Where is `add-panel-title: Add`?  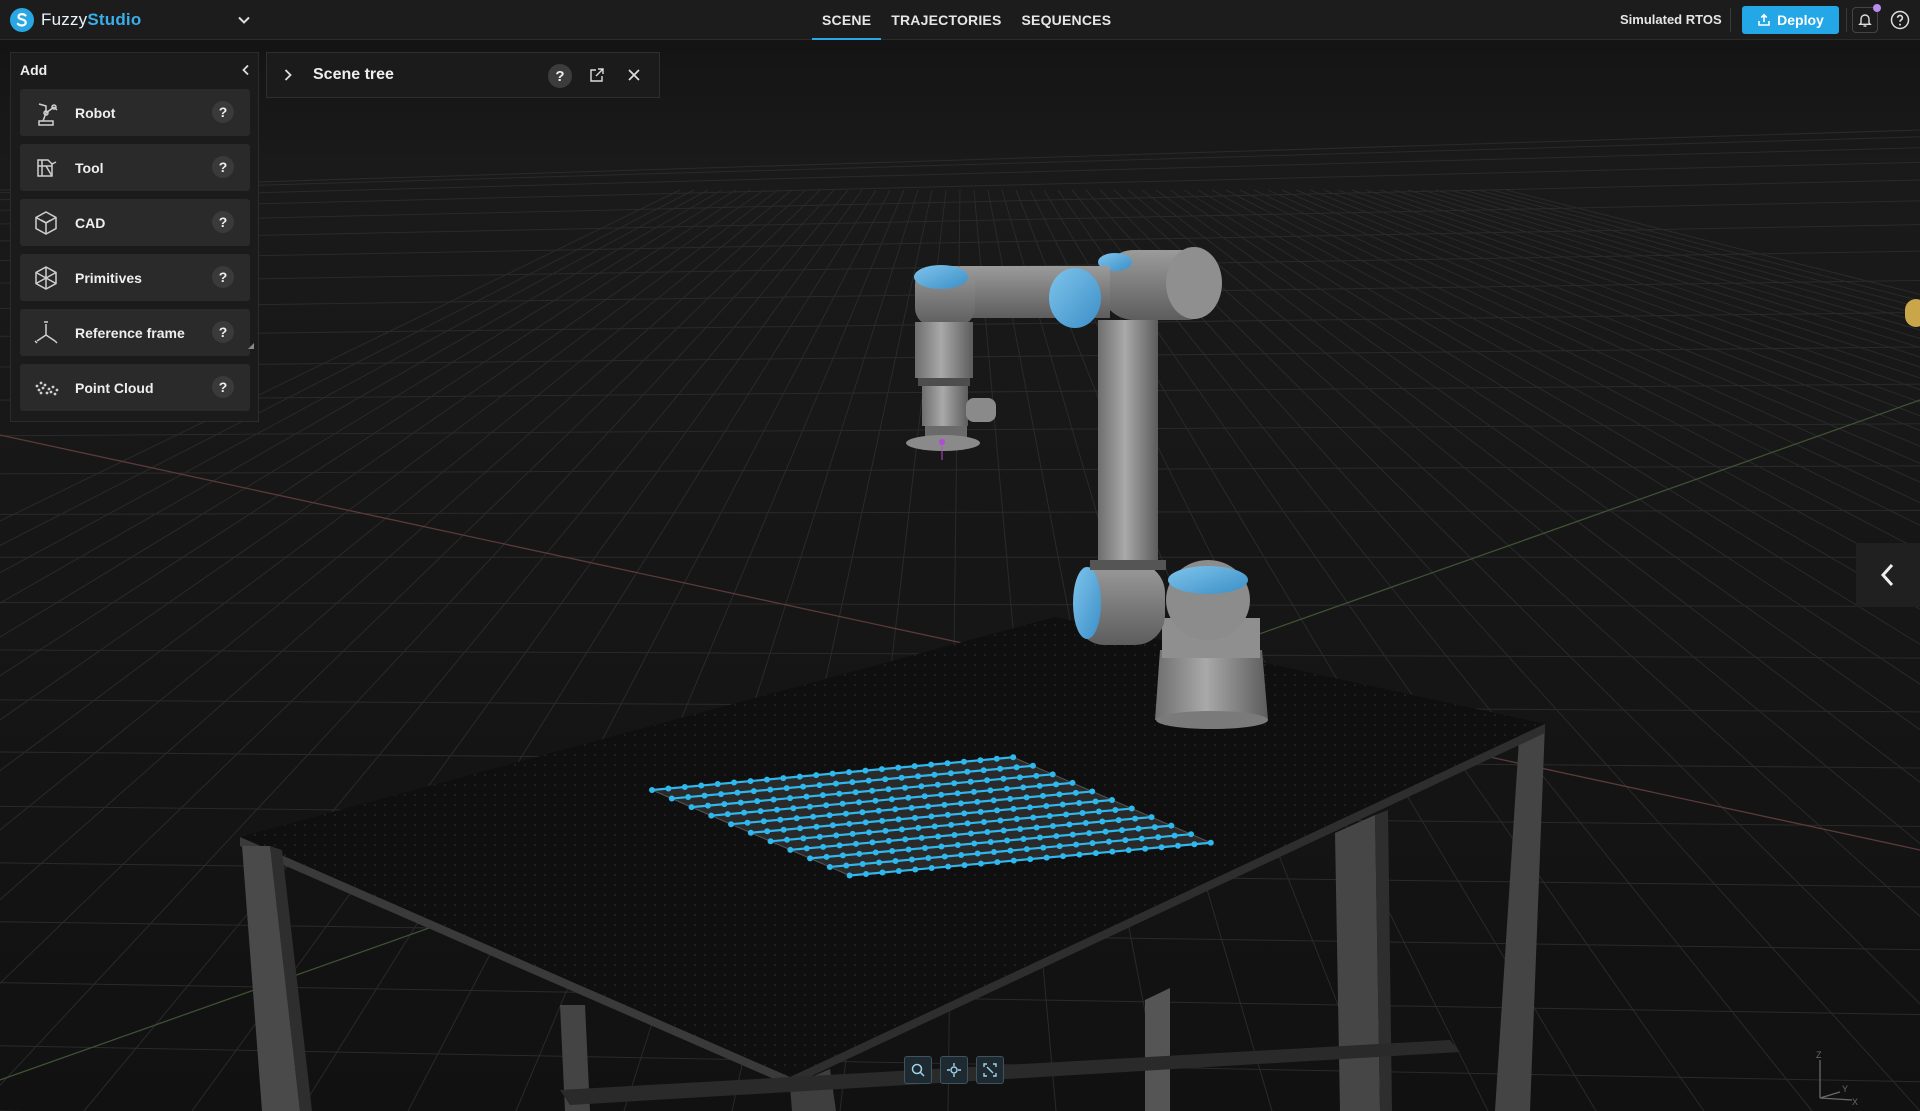 add-panel-title: Add is located at coordinates (34, 70).